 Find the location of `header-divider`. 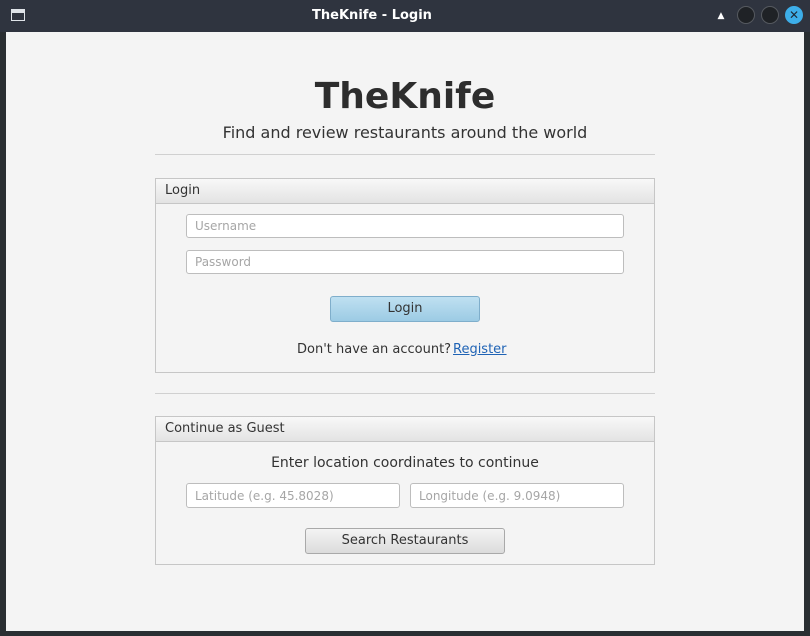

header-divider is located at coordinates (405, 154).